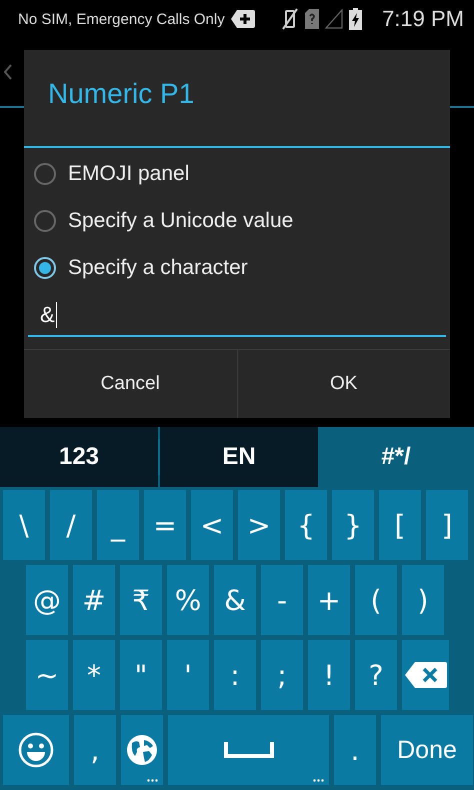 The width and height of the screenshot is (474, 790). Describe the element at coordinates (237, 316) in the screenshot. I see `input-field: &` at that location.